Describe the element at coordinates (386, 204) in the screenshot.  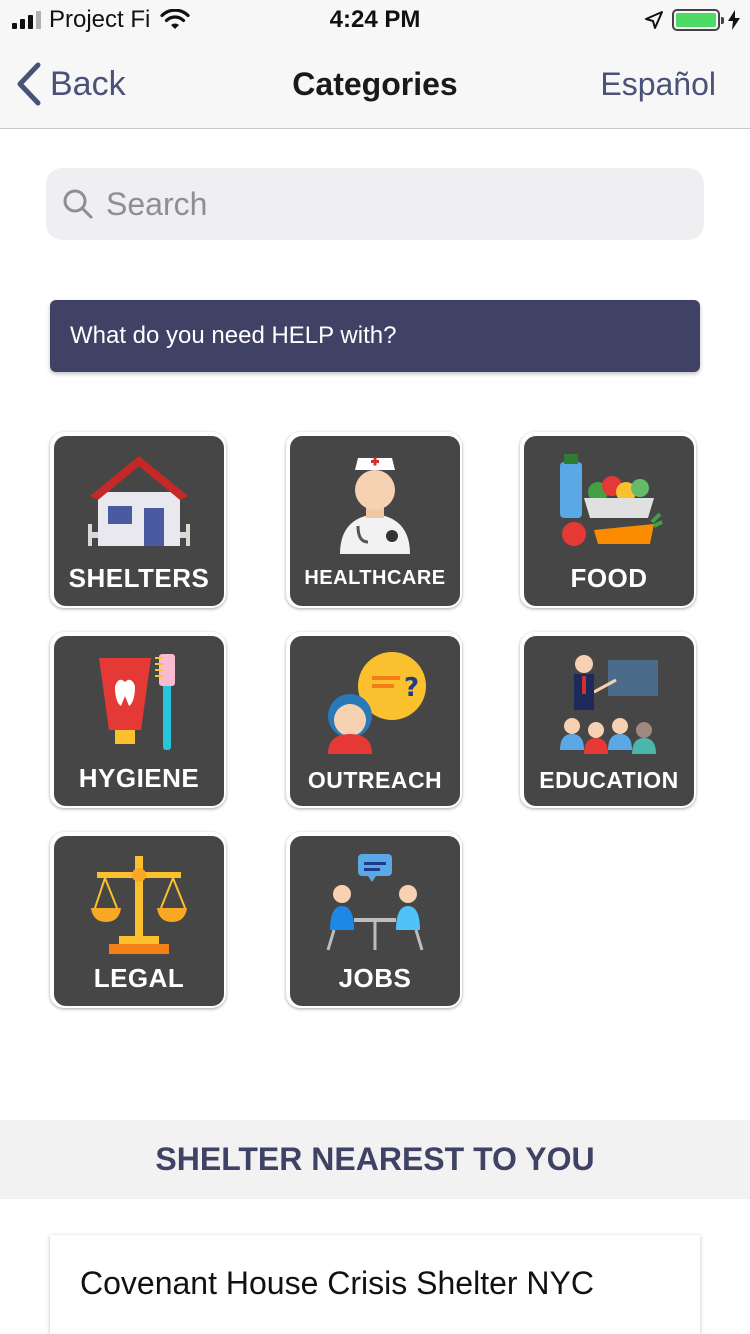
I see `search-input` at that location.